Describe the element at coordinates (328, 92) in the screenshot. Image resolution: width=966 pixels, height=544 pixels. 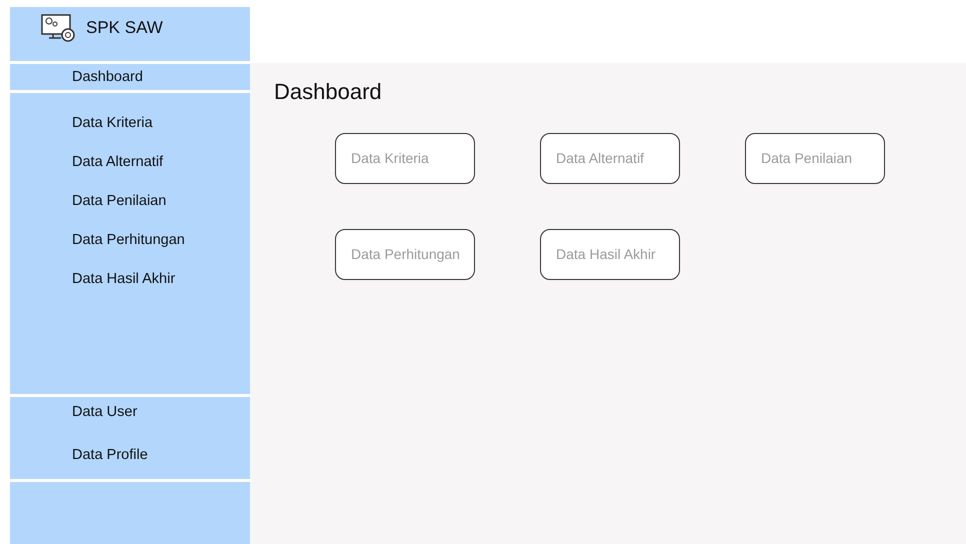
I see `page-title: Dashboard` at that location.